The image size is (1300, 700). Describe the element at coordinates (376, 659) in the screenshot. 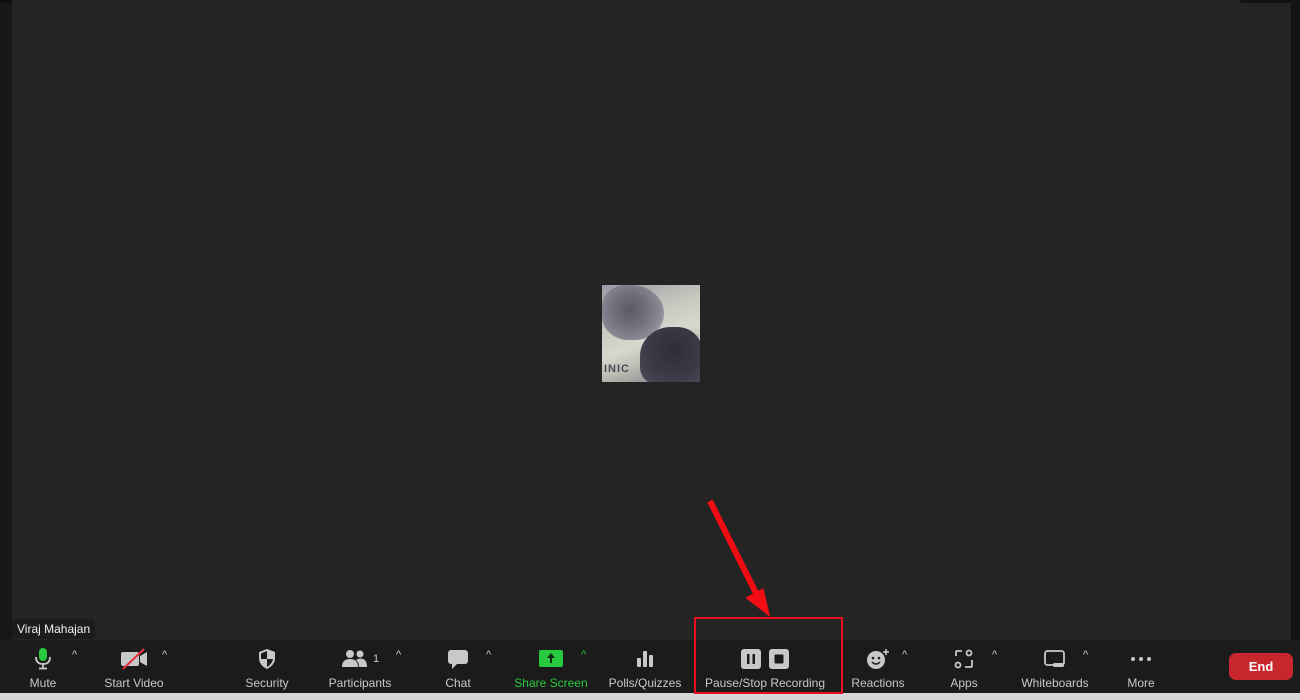

I see `participants-count: 1` at that location.